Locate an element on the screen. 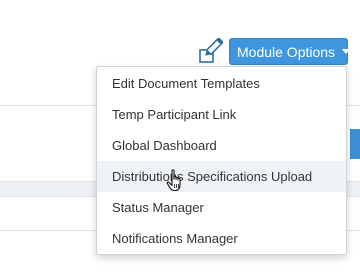  menu-item-temp-participant-link: Temp Participant Link is located at coordinates (221, 114).